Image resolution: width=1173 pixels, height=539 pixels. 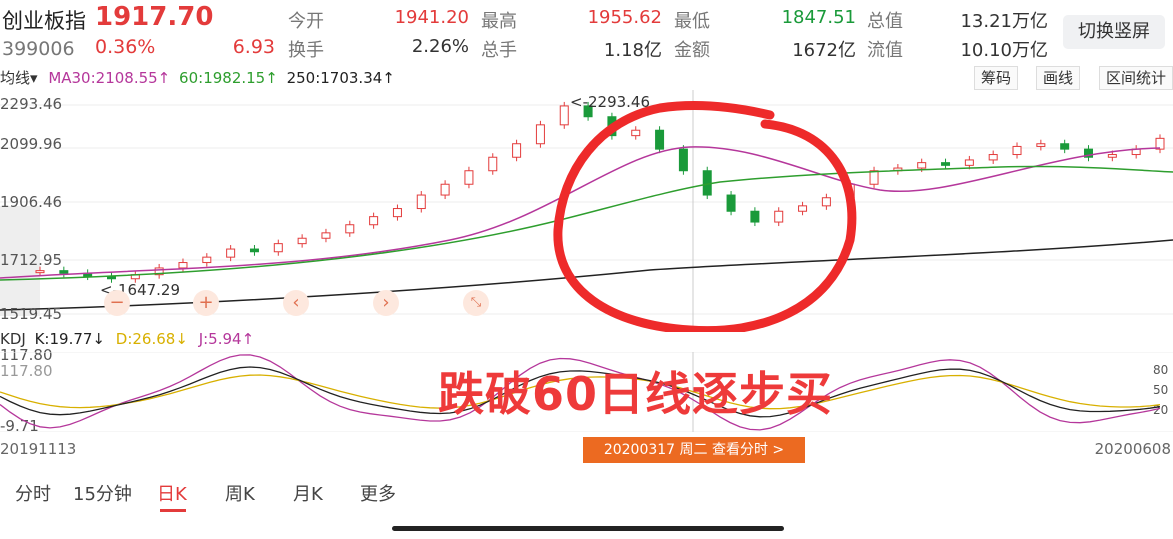 I want to click on date-start: 20191113, so click(x=38, y=449).